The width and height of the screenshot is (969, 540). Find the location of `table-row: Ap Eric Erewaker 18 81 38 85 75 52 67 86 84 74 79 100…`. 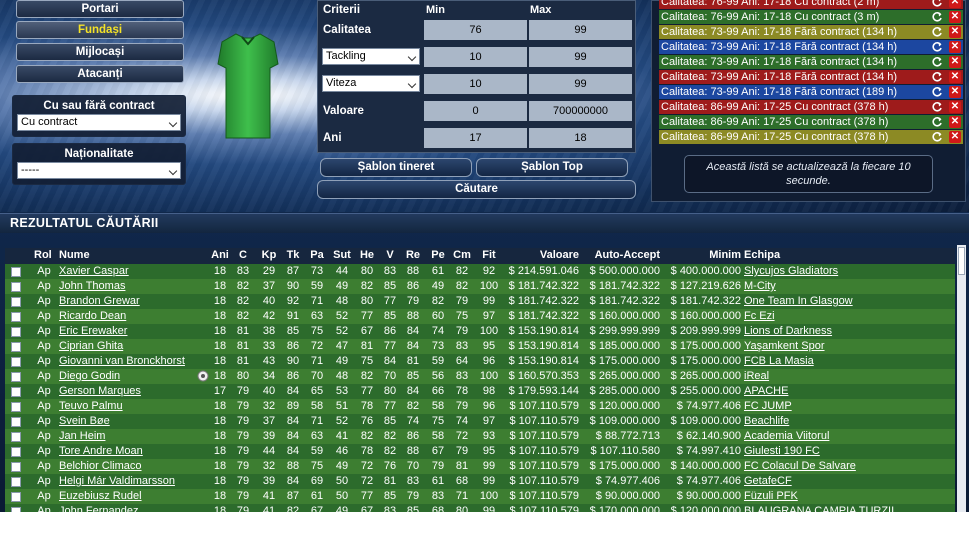

table-row: Ap Eric Erewaker 18 81 38 85 75 52 67 86 84 74 79 100… is located at coordinates (480, 331).